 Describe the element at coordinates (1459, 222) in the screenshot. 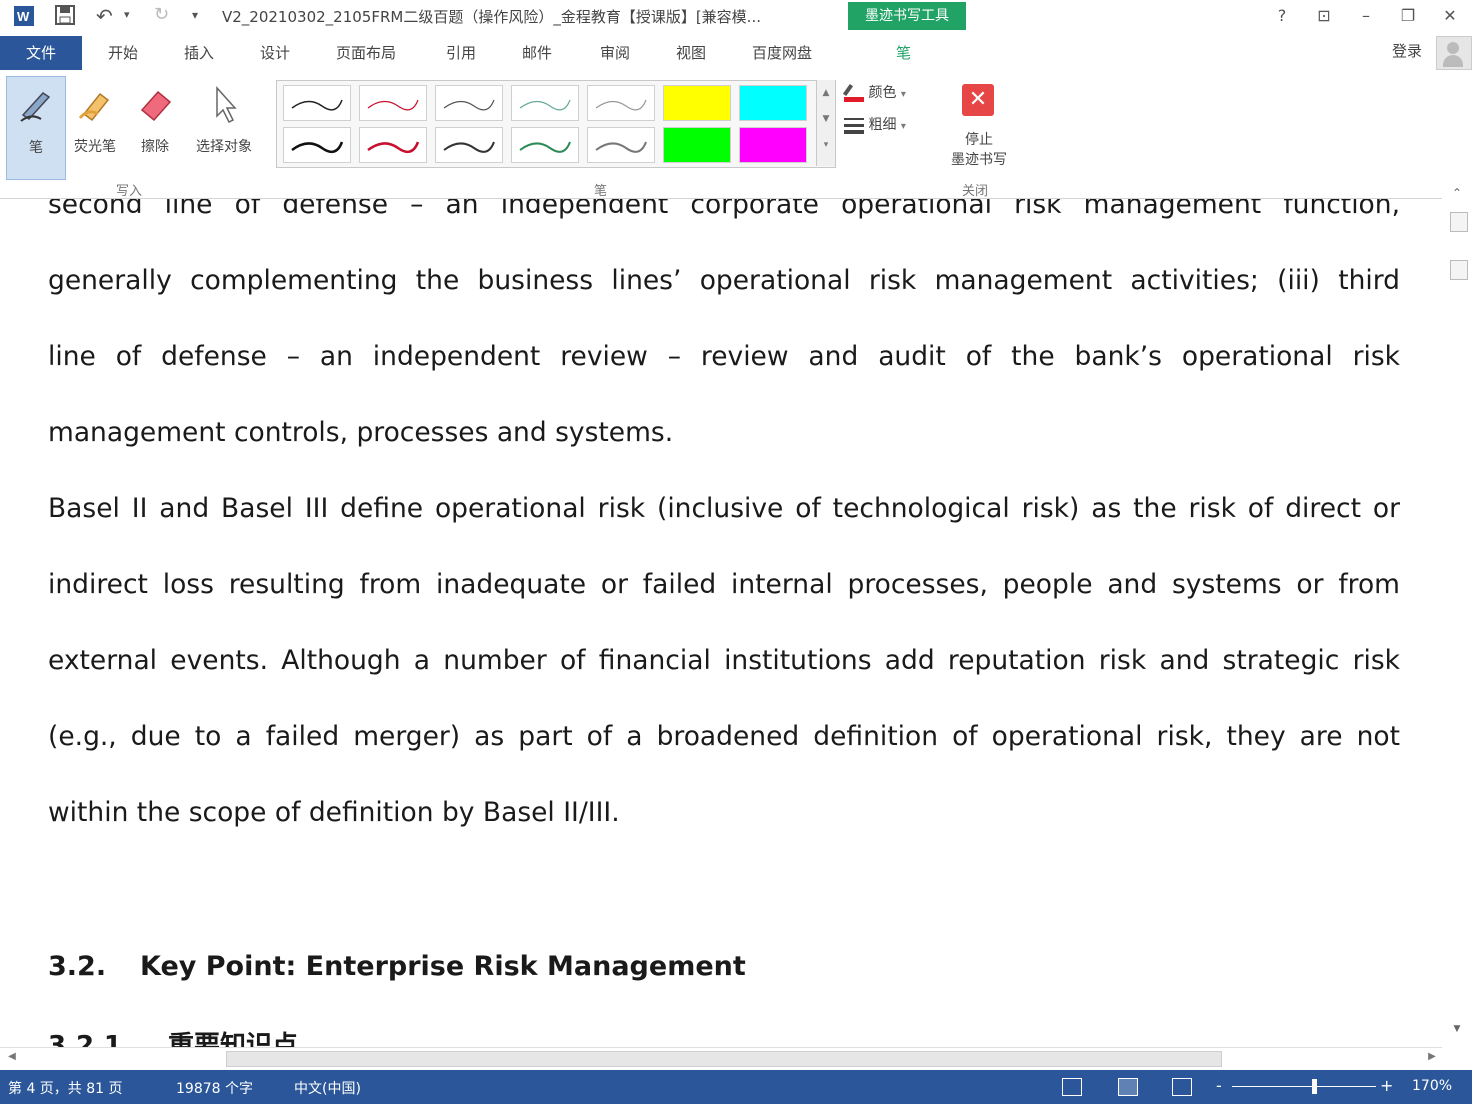

I see `scroll-up-icon` at that location.